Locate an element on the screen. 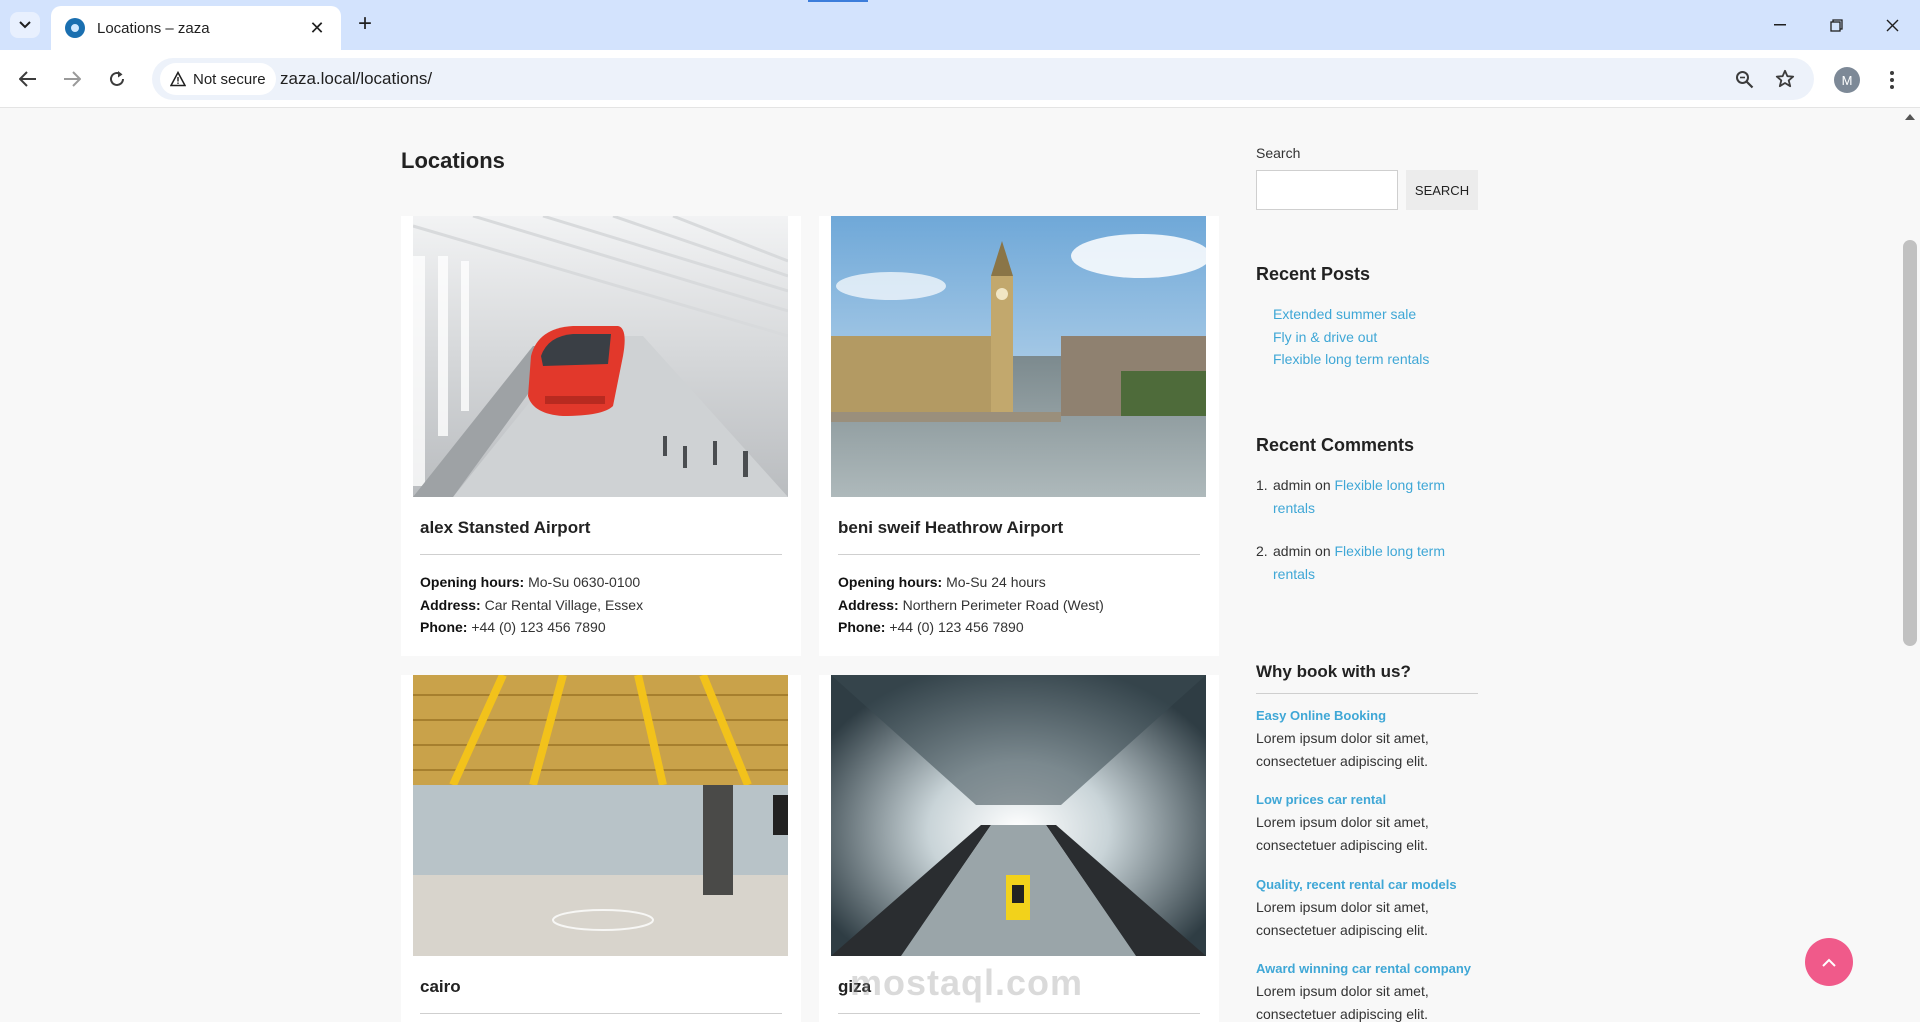 The width and height of the screenshot is (1920, 1022). reload-icon is located at coordinates (117, 78).